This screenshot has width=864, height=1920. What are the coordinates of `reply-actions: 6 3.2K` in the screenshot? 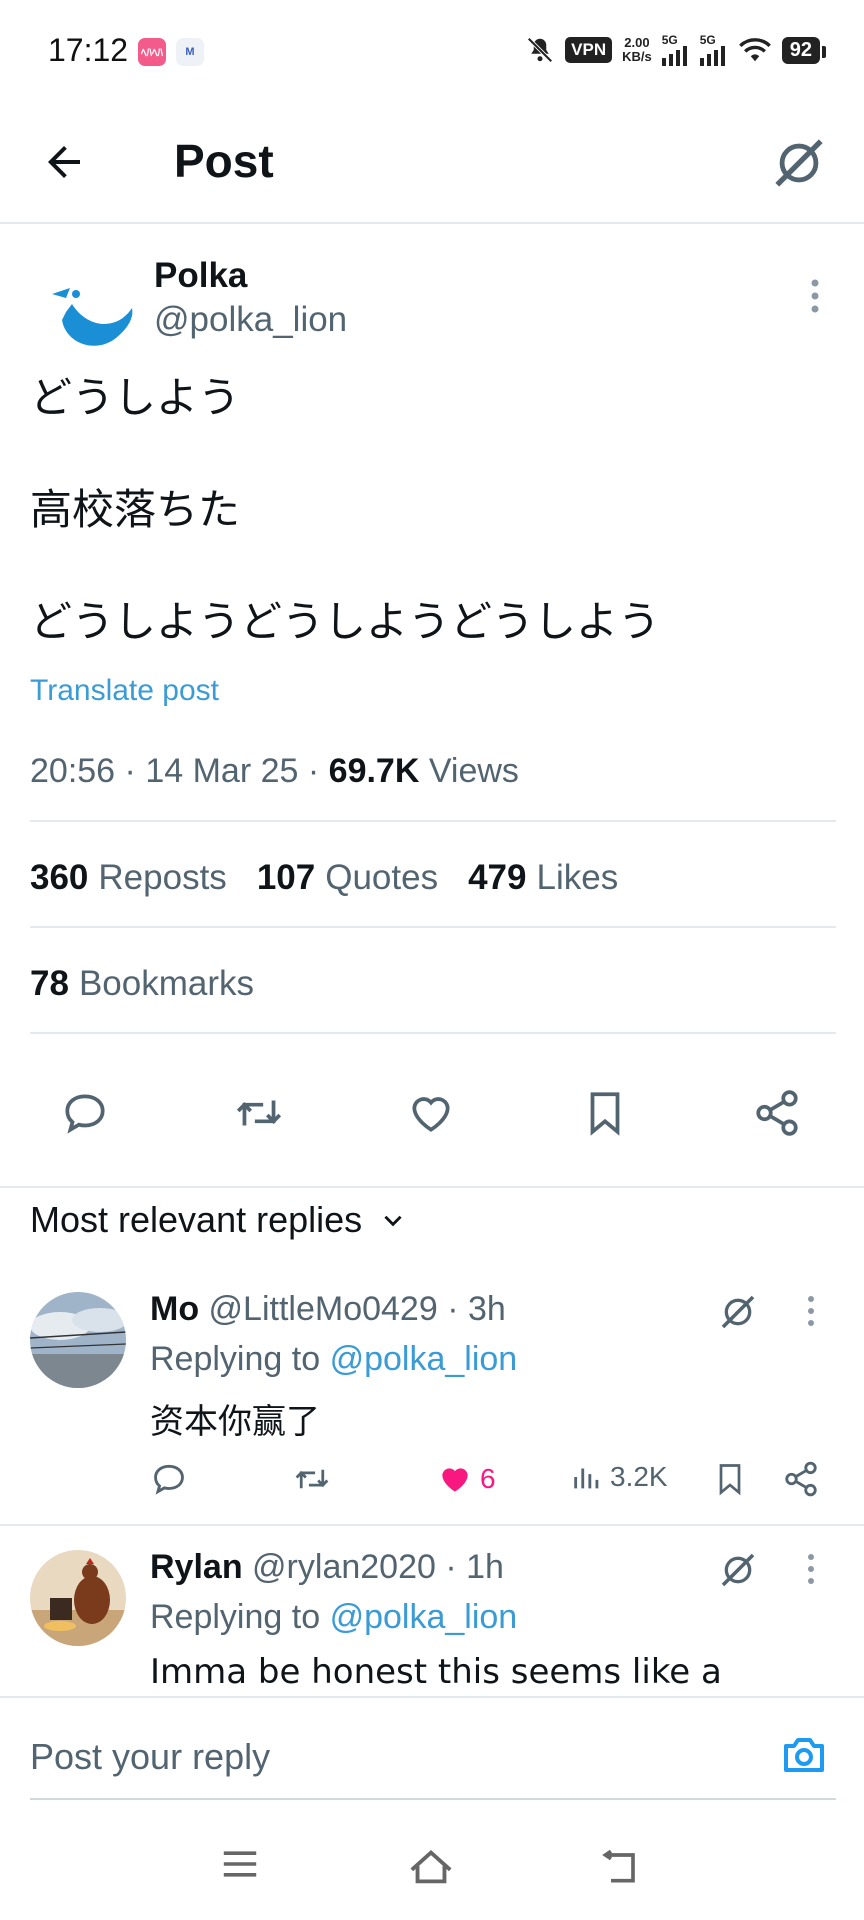 It's located at (490, 1482).